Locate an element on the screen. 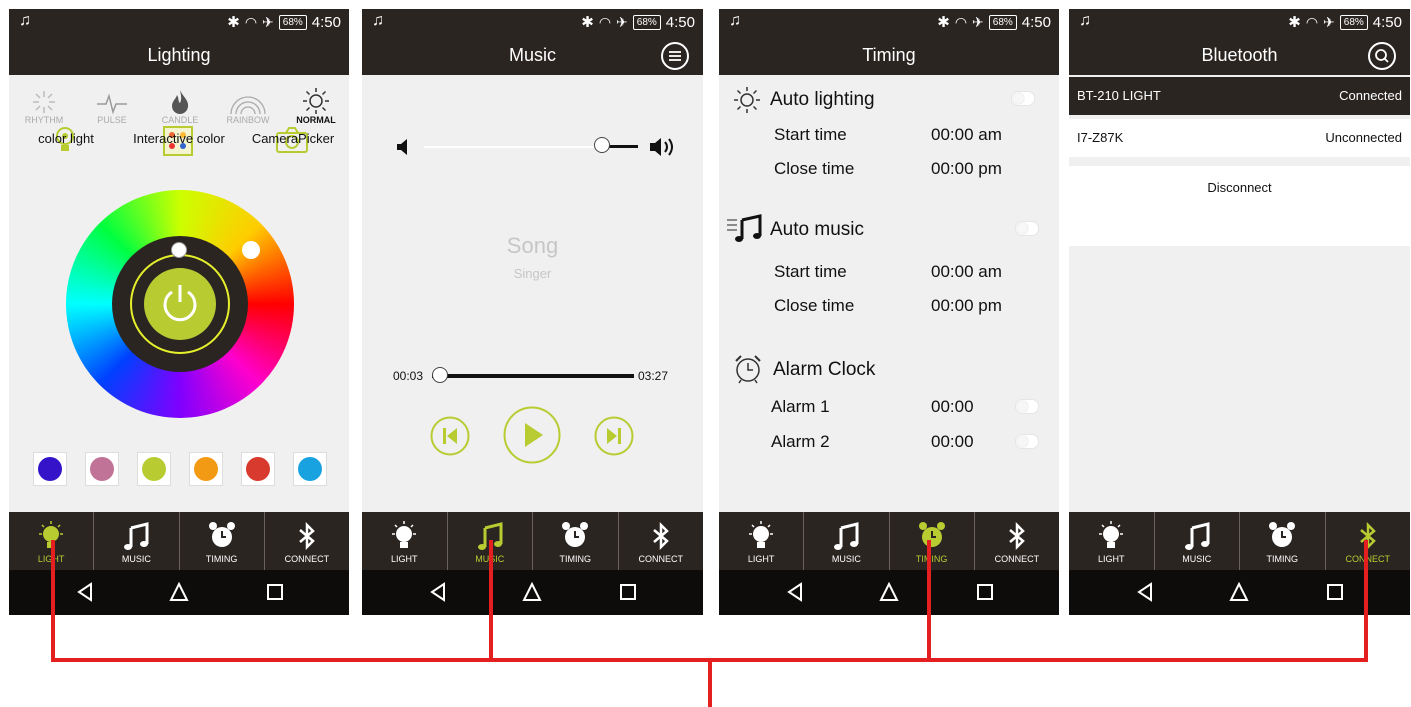  auto-music-label: Auto music is located at coordinates (817, 229).